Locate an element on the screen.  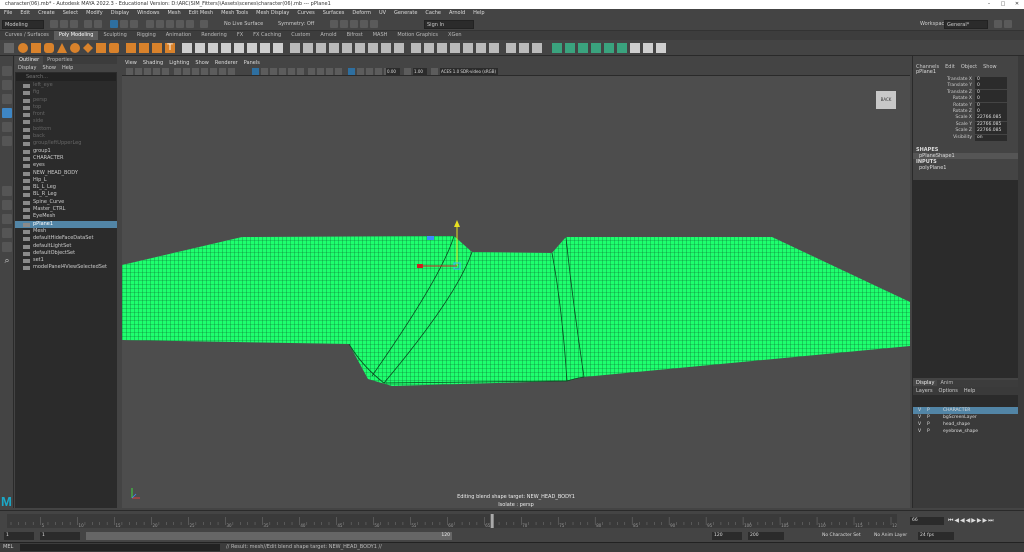
outliner-item: Hip_L is located at coordinates (66, 180).